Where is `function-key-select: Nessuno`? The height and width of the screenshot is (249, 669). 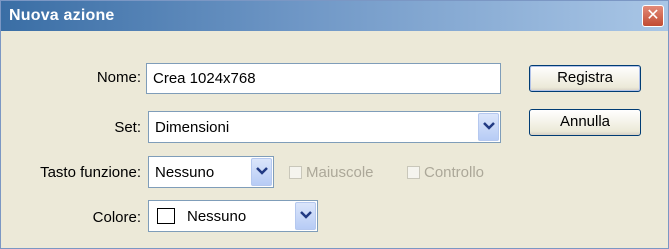
function-key-select: Nessuno is located at coordinates (211, 172).